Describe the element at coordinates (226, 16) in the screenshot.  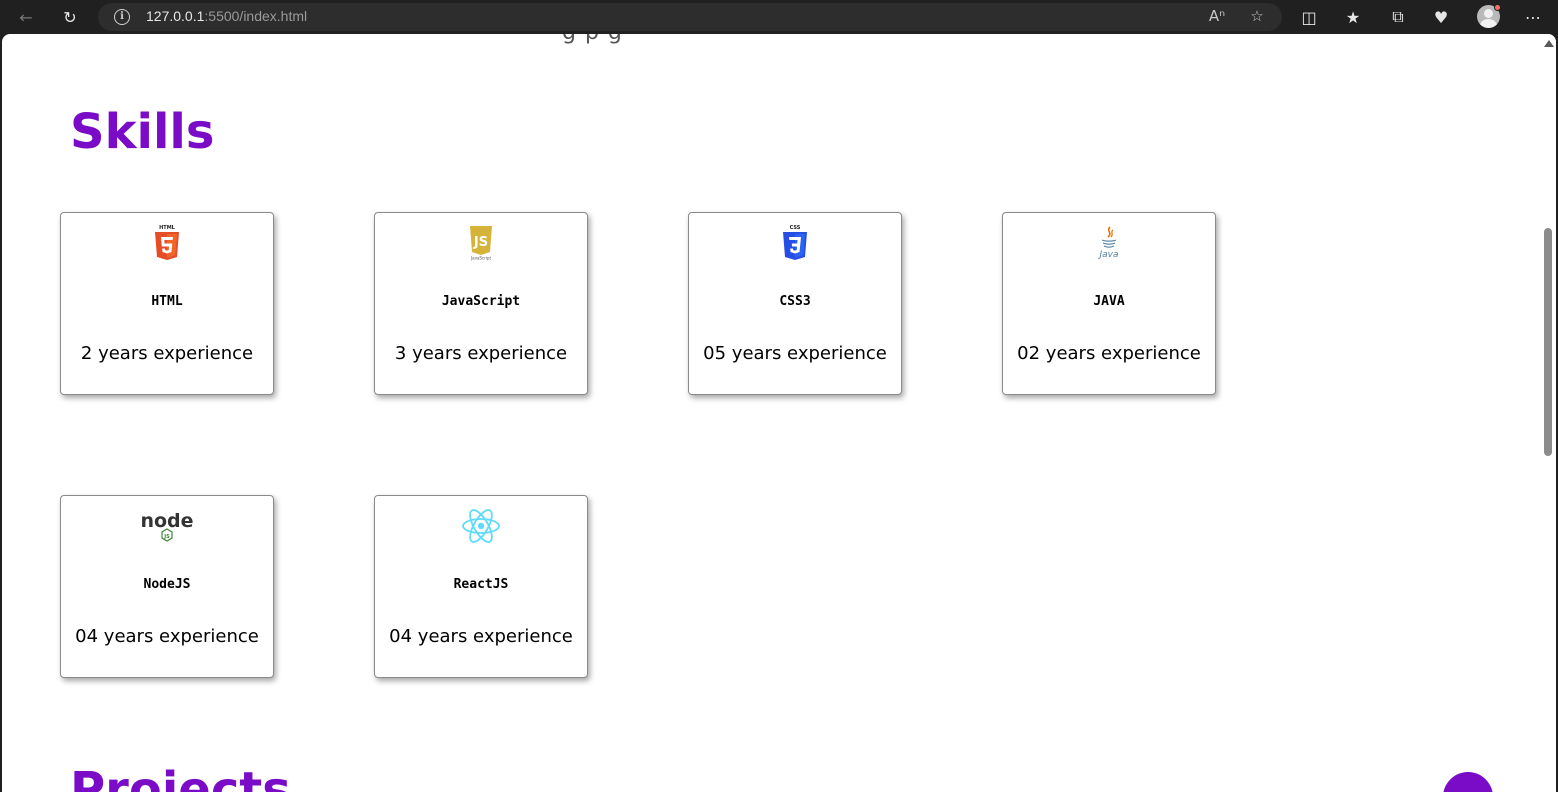
I see `url-text: 127.0.0.1:5500/index.html` at that location.